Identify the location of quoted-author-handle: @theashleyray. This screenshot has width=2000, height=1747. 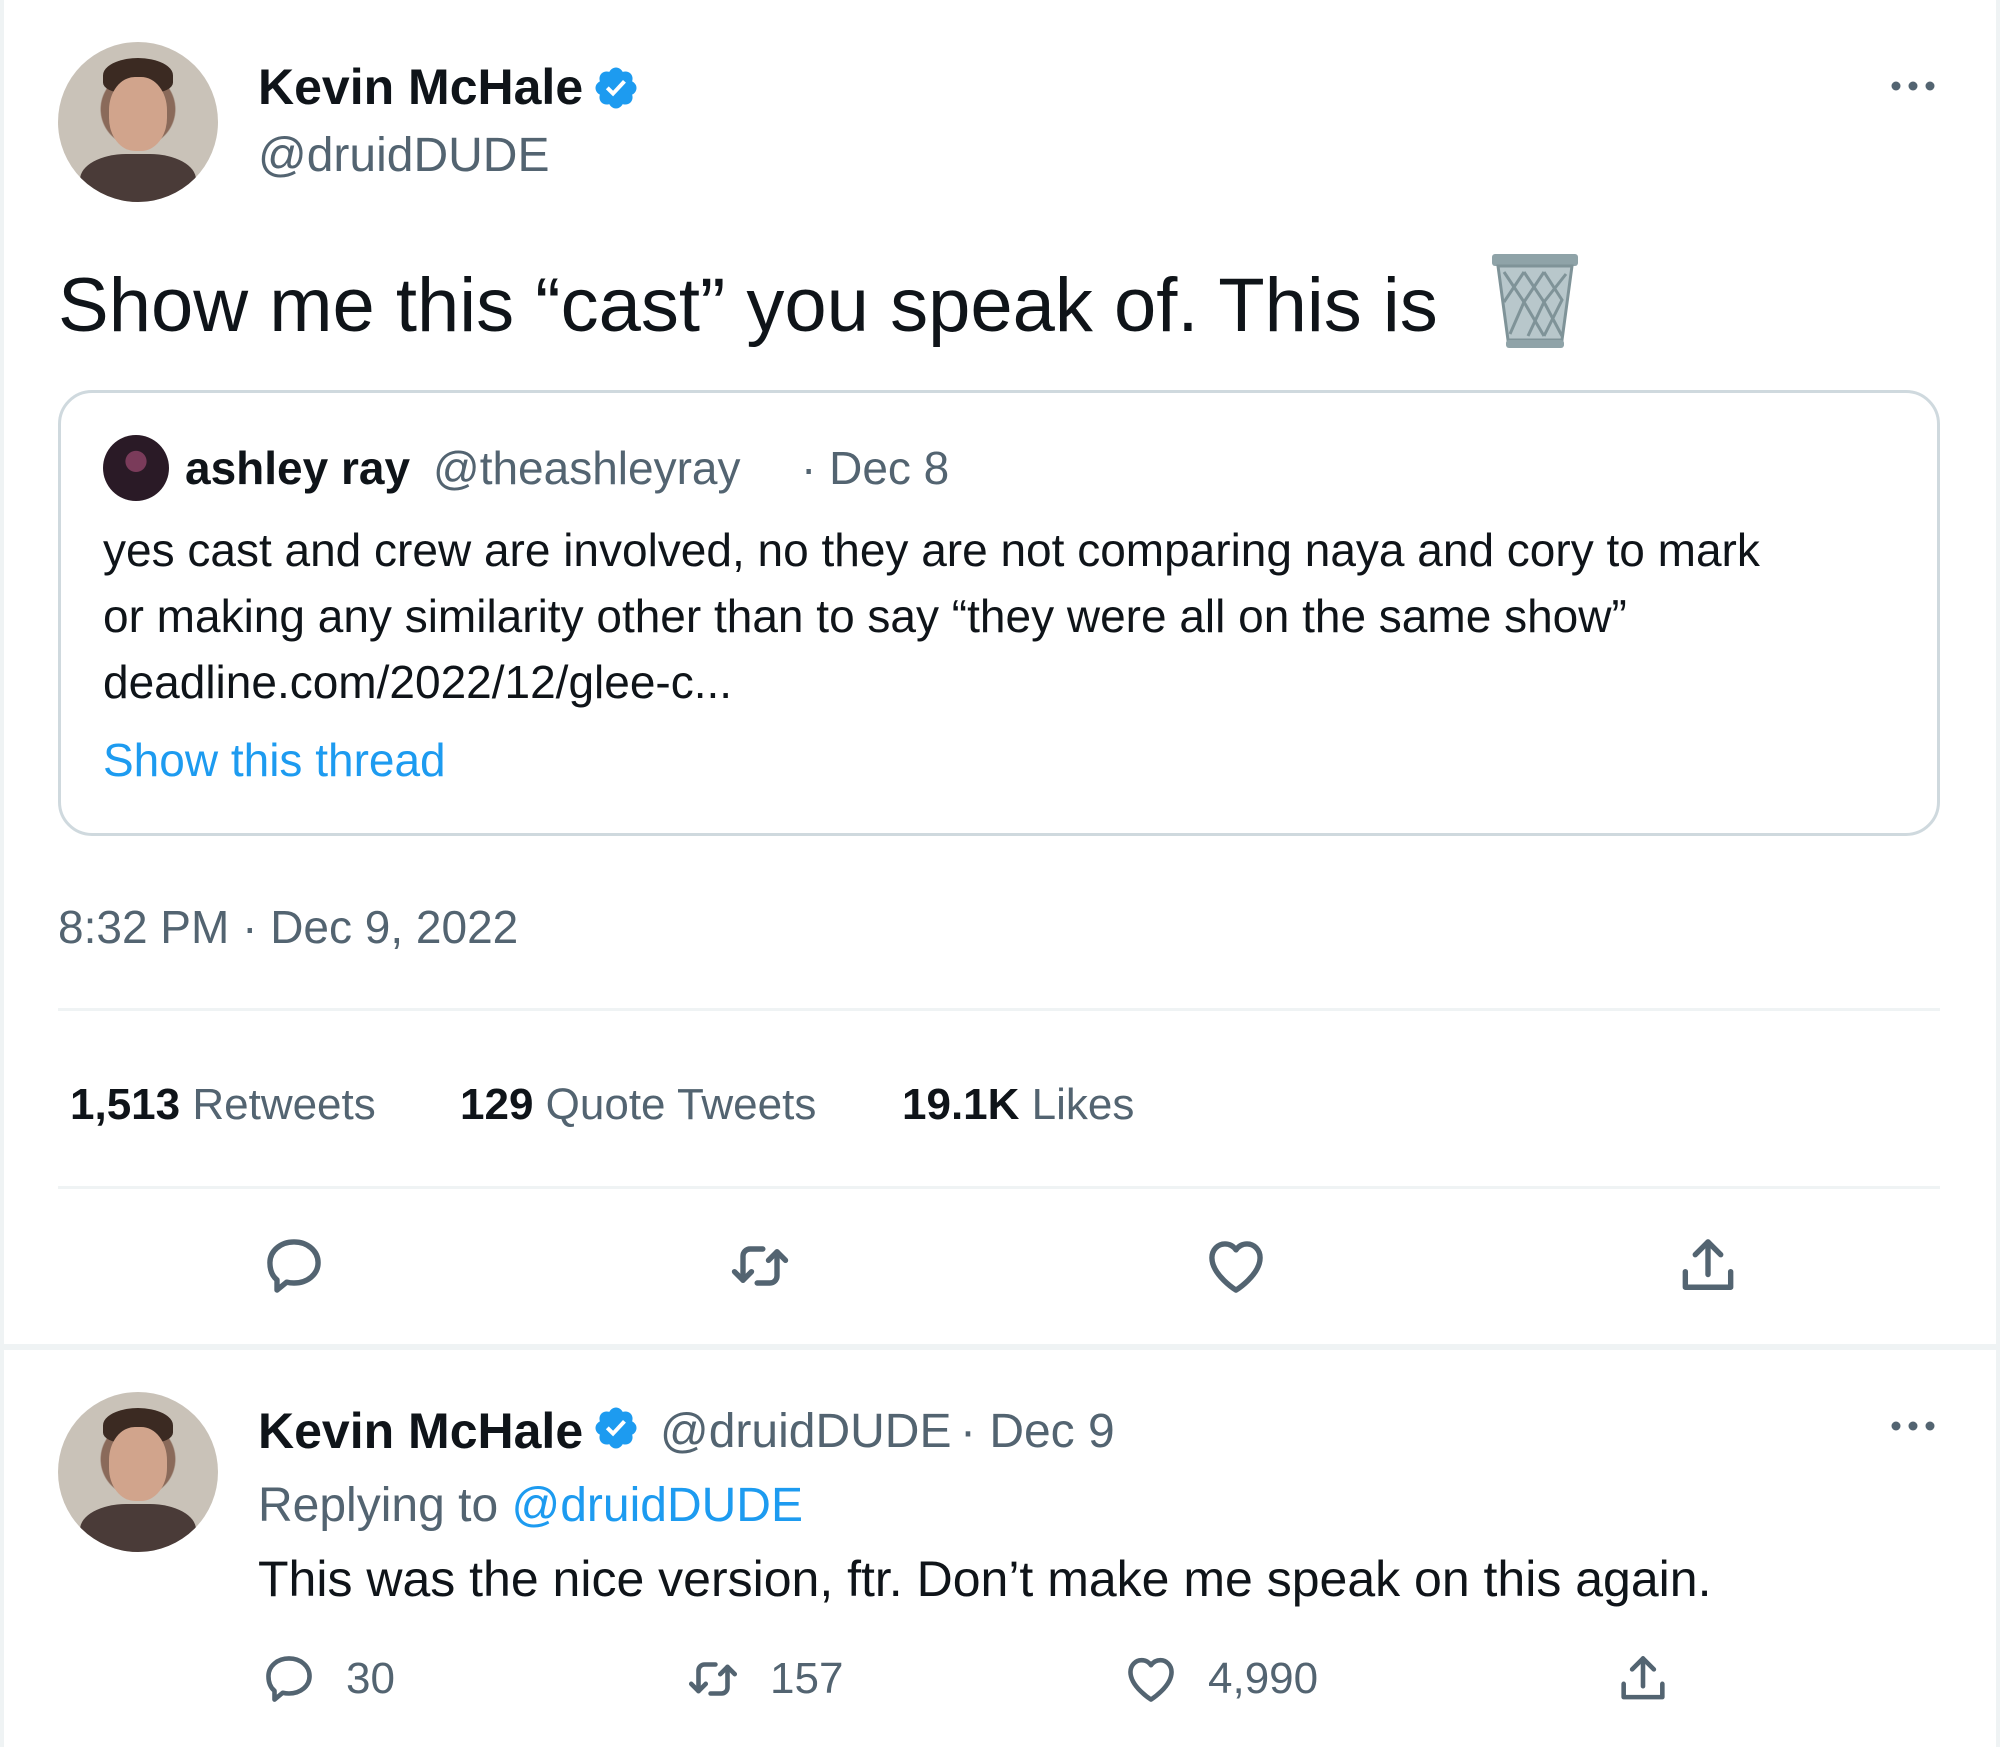
(587, 468).